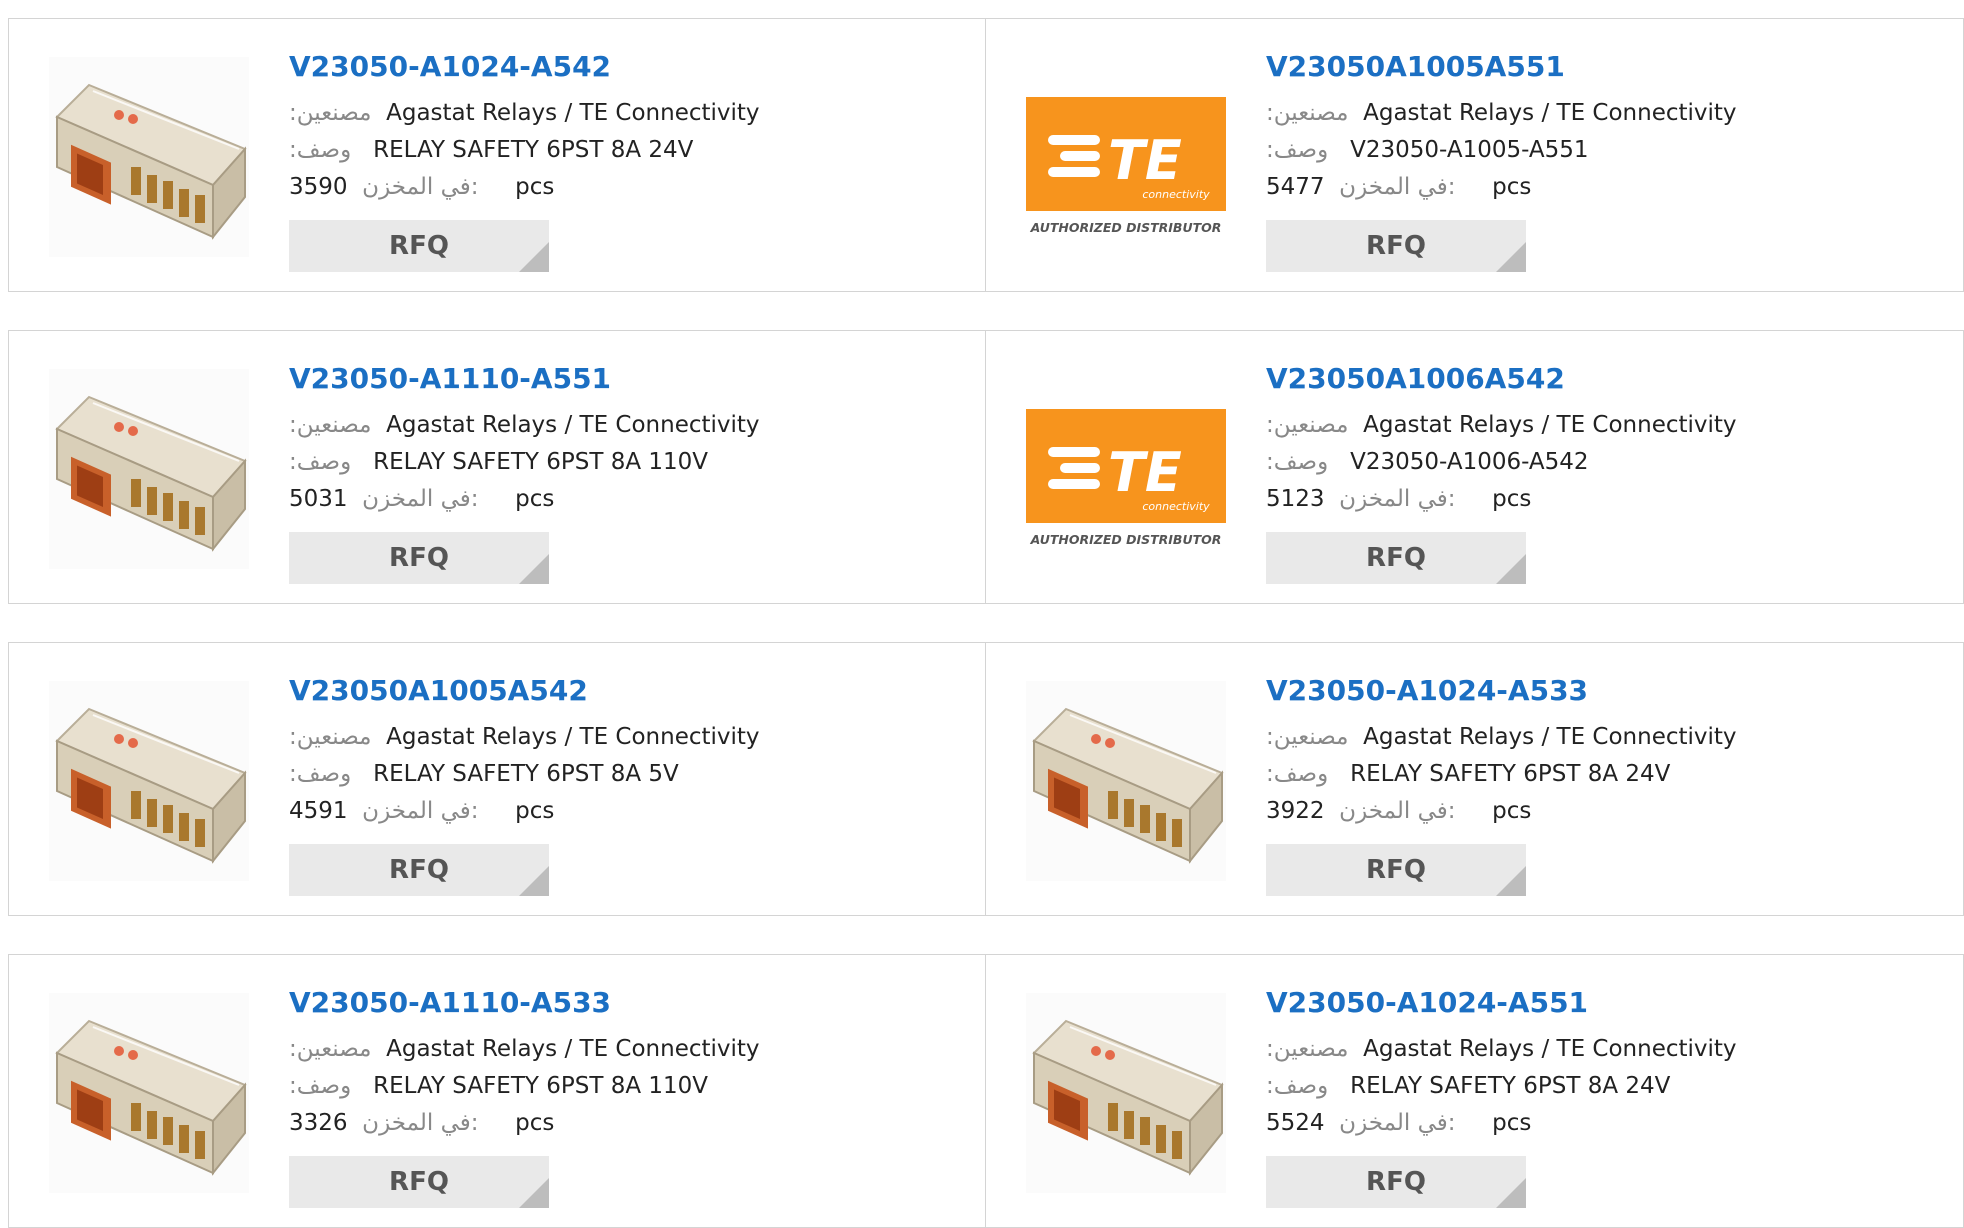 This screenshot has width=1964, height=1228. Describe the element at coordinates (1501, 379) in the screenshot. I see `part-number-link: V23050A1006A542` at that location.